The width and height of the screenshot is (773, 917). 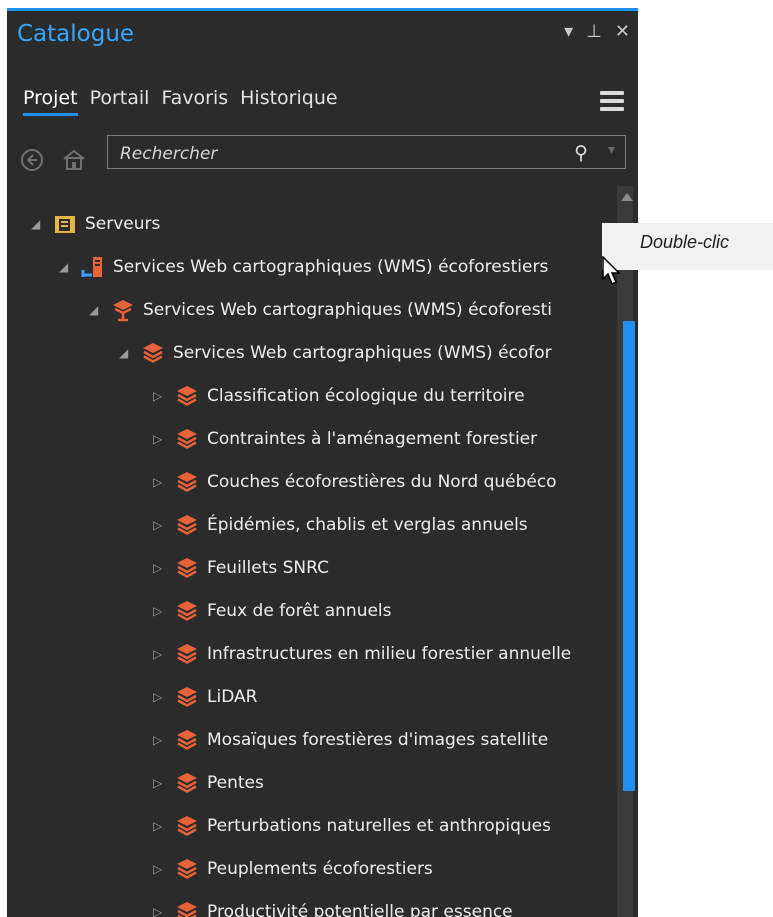 I want to click on tree-item-serveurs: ◢ Serveurs, so click(x=95, y=224).